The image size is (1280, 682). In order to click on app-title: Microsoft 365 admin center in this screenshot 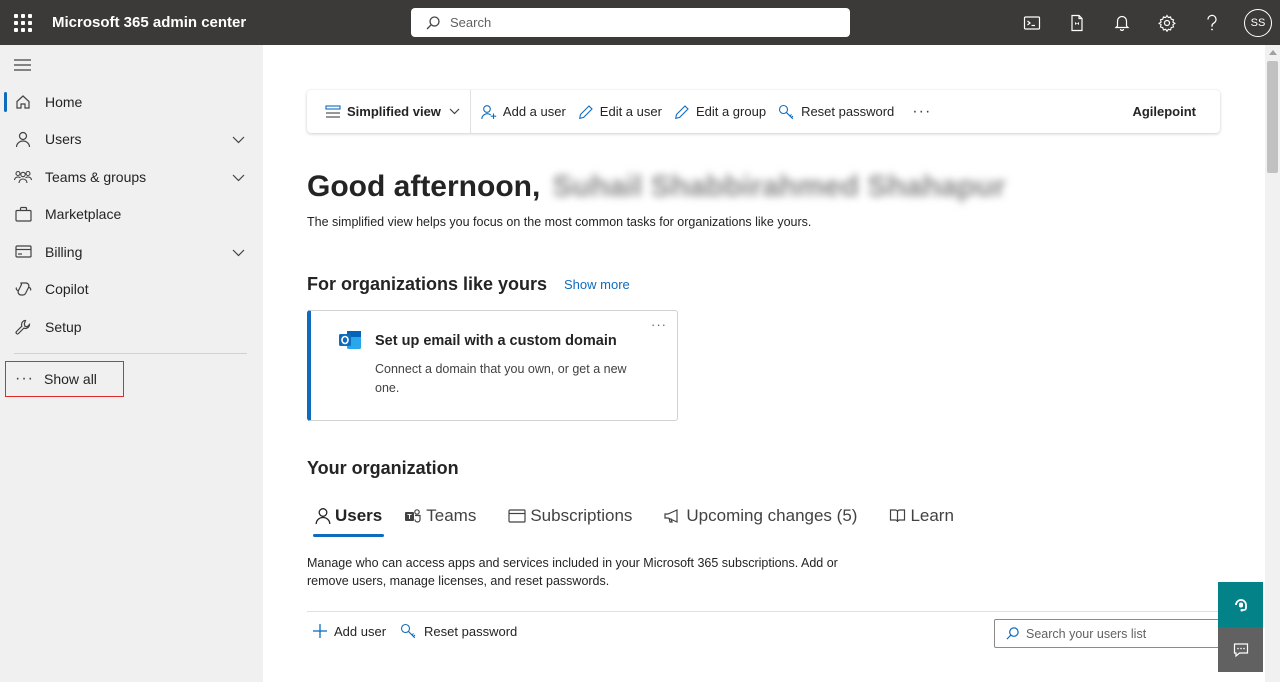, I will do `click(149, 22)`.